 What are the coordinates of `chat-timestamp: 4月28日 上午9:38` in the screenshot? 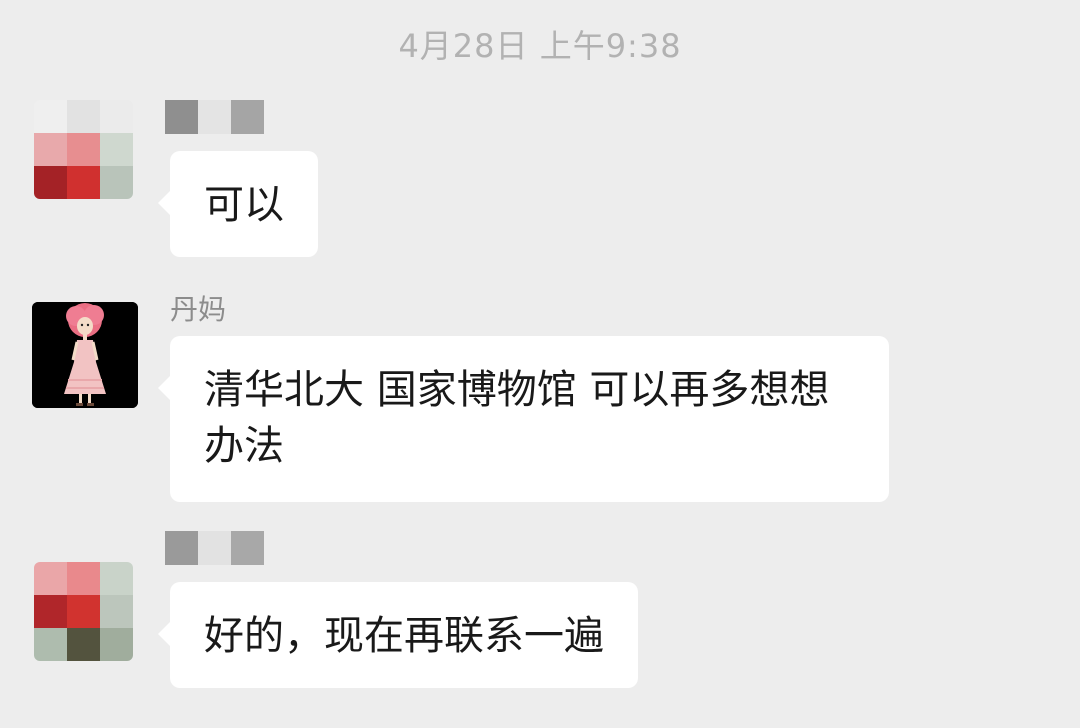 It's located at (540, 46).